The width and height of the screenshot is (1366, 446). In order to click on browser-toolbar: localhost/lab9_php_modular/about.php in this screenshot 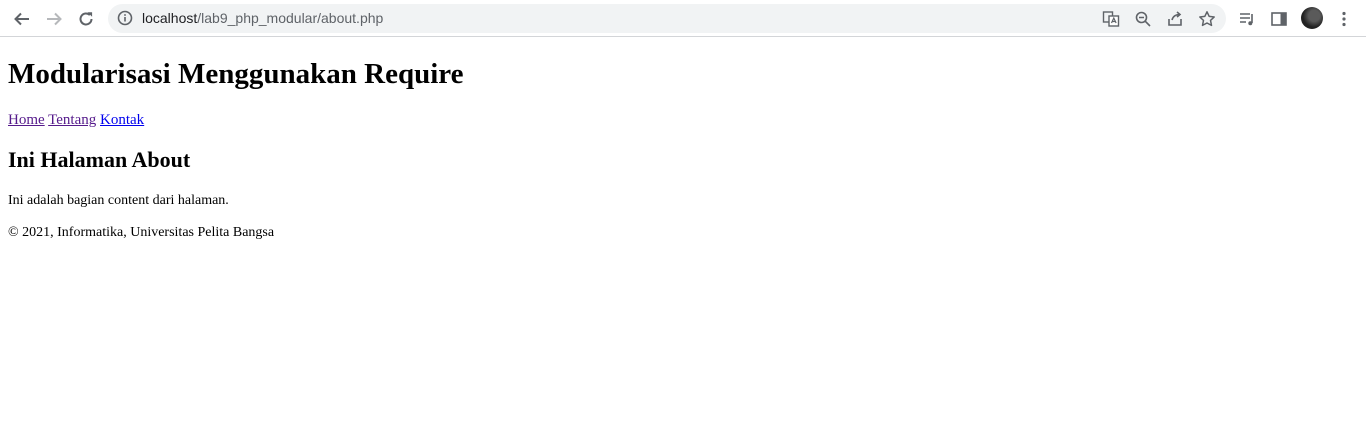, I will do `click(683, 18)`.